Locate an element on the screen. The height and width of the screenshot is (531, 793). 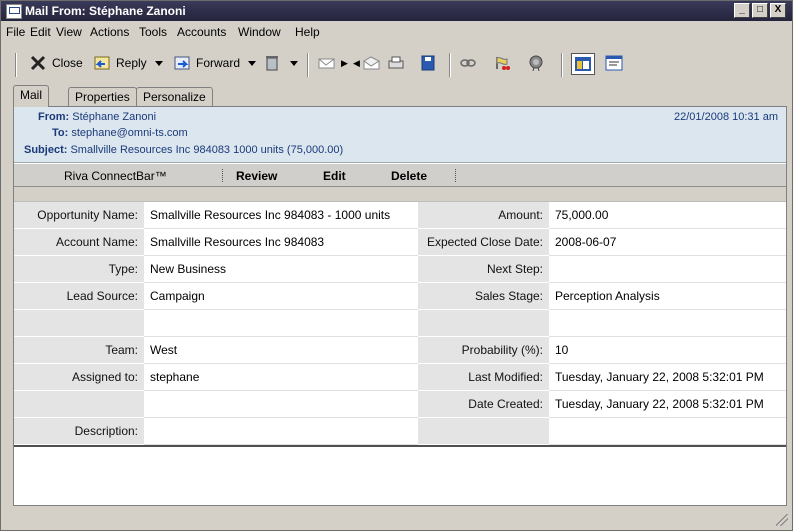
trash-dropdown-icon is located at coordinates (294, 63).